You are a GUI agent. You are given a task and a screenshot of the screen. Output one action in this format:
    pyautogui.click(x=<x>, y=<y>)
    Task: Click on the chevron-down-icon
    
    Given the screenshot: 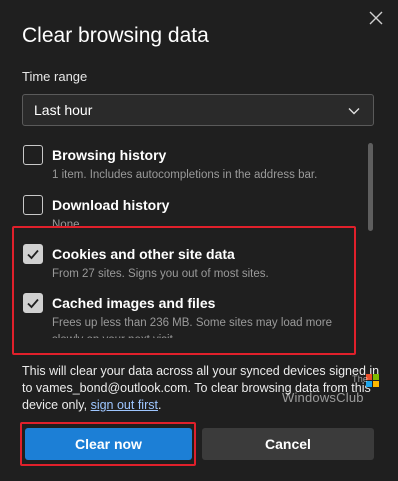 What is the action you would take?
    pyautogui.click(x=354, y=111)
    